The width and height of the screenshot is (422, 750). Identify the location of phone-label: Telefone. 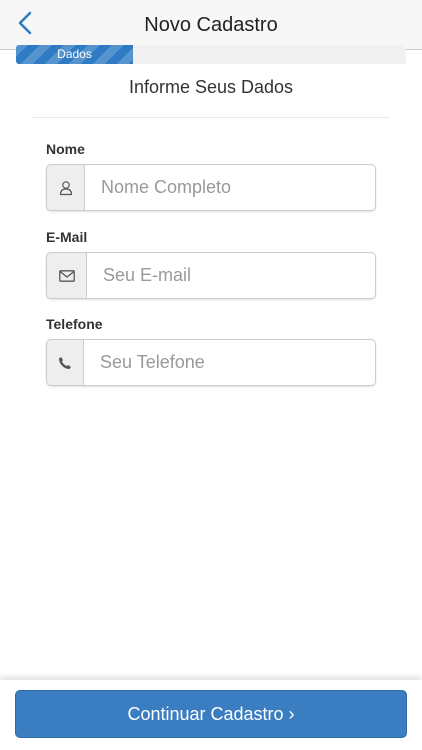
(74, 324).